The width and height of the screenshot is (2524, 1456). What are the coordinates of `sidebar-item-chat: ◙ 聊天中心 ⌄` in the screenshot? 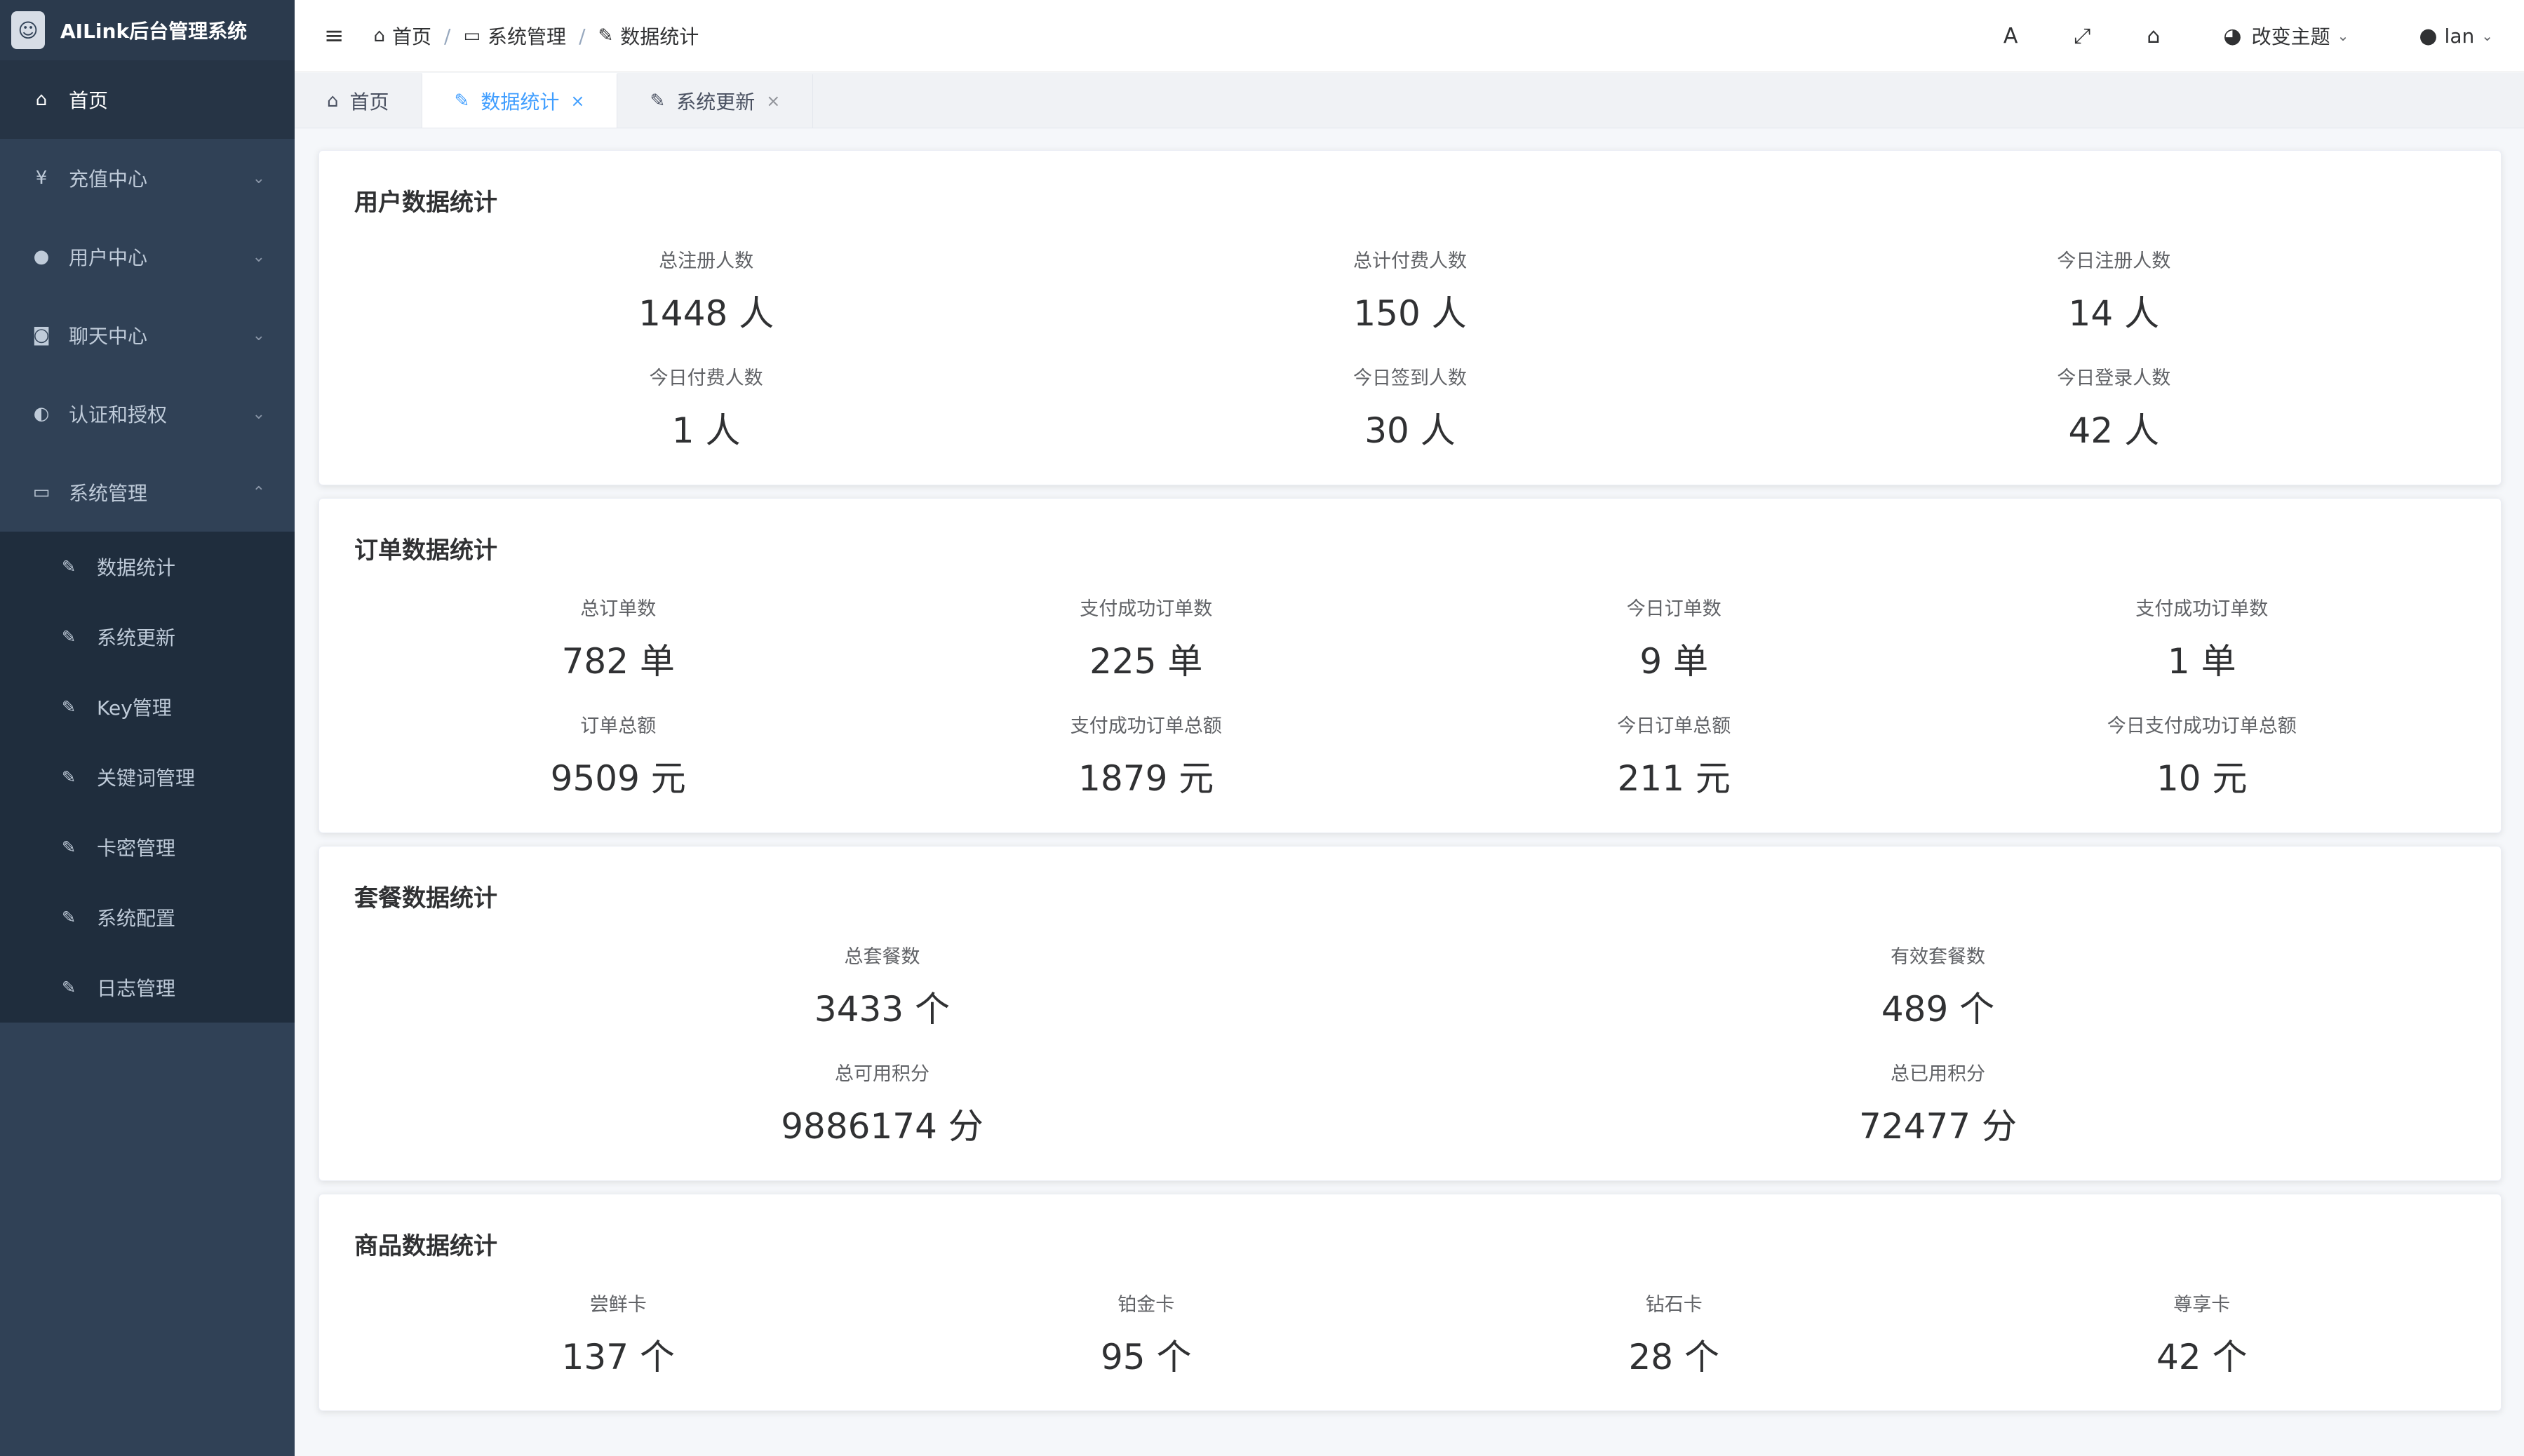 It's located at (147, 335).